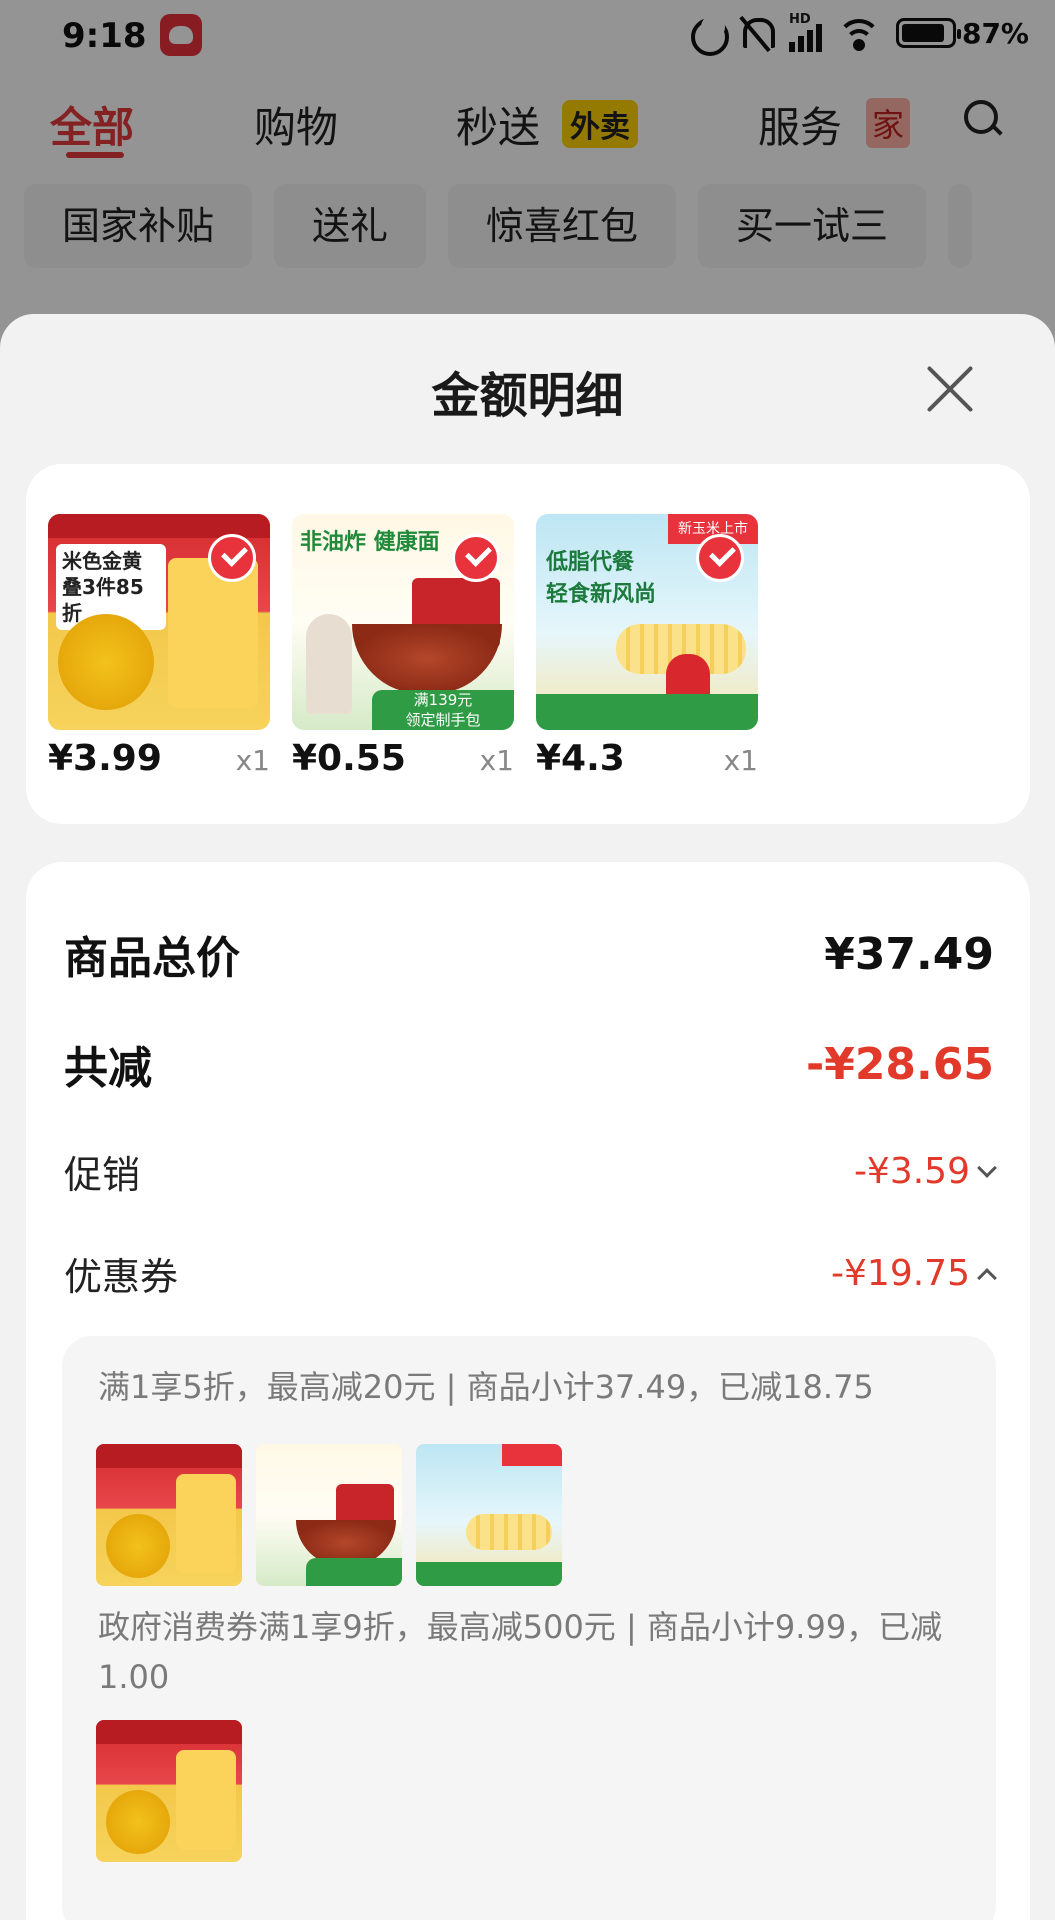 The width and height of the screenshot is (1055, 1920). What do you see at coordinates (987, 1277) in the screenshot?
I see `chevron-up-icon` at bounding box center [987, 1277].